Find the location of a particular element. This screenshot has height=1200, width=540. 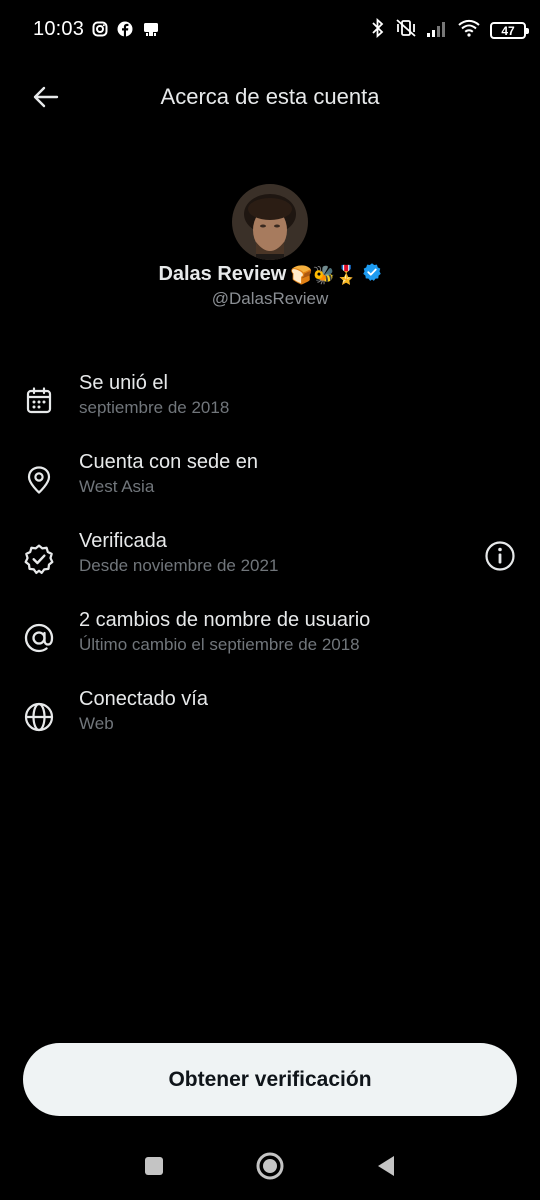

calendar-icon is located at coordinates (39, 401).